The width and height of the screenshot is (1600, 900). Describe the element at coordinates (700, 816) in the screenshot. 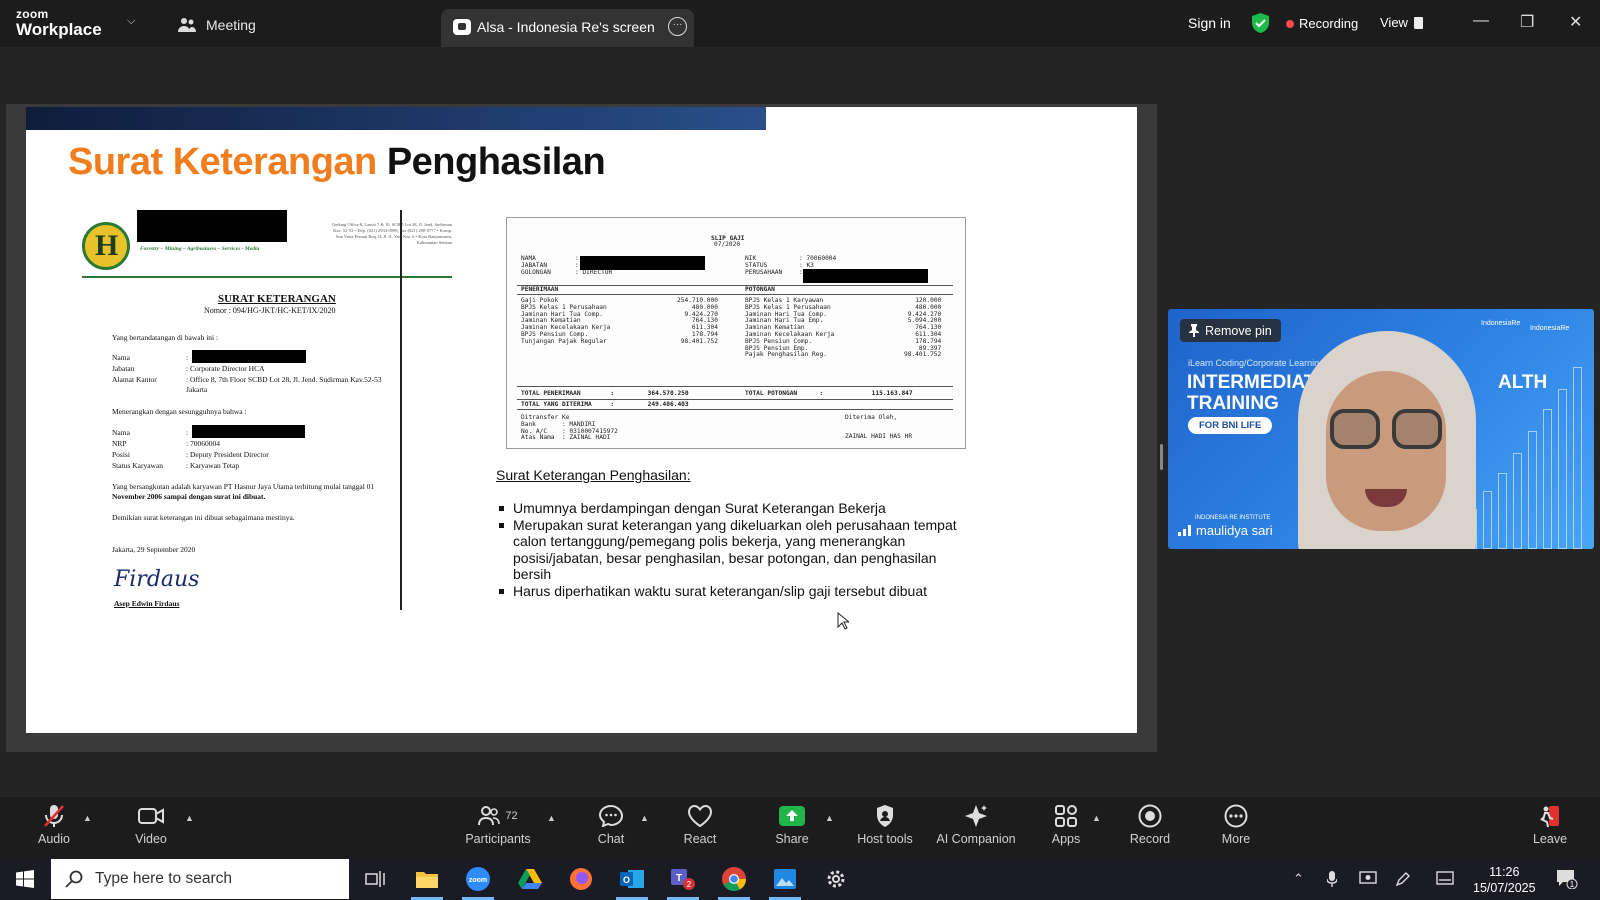

I see `heart-icon` at that location.